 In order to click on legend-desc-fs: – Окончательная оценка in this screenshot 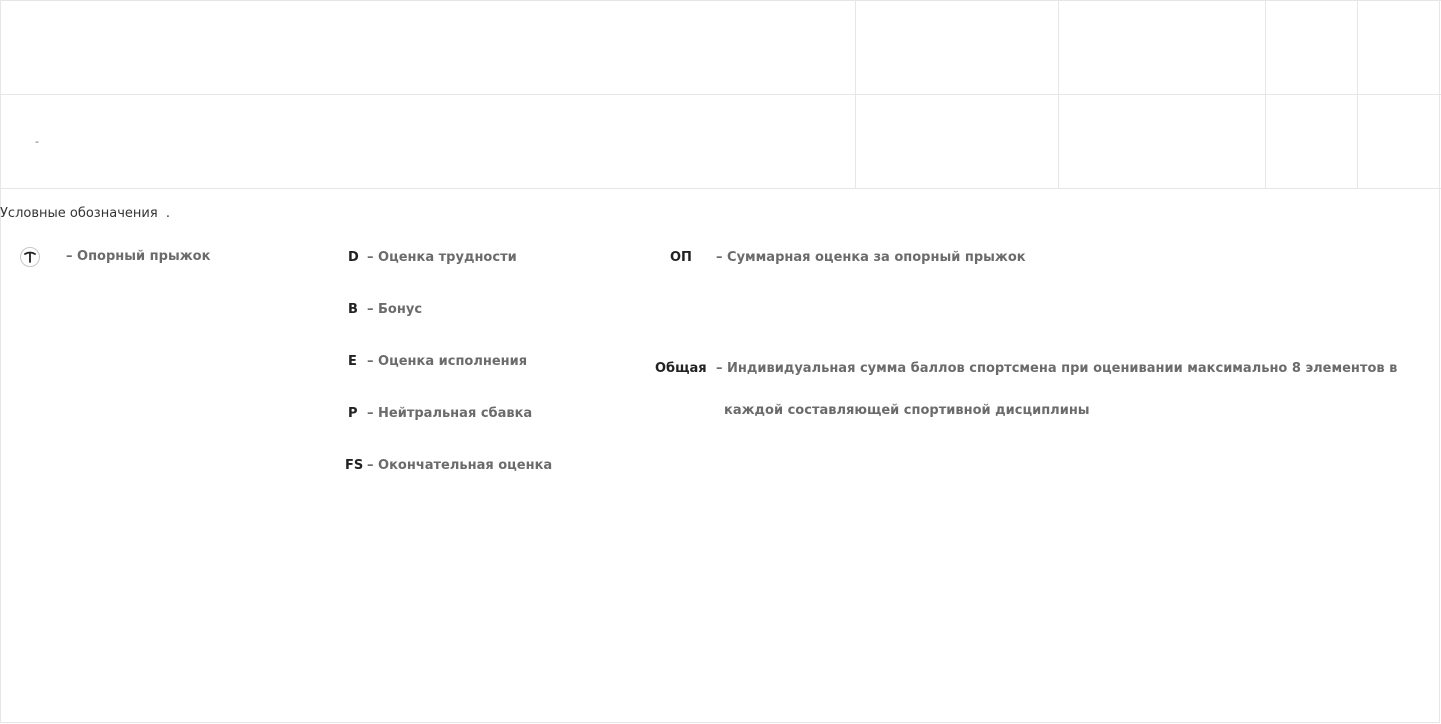, I will do `click(460, 465)`.